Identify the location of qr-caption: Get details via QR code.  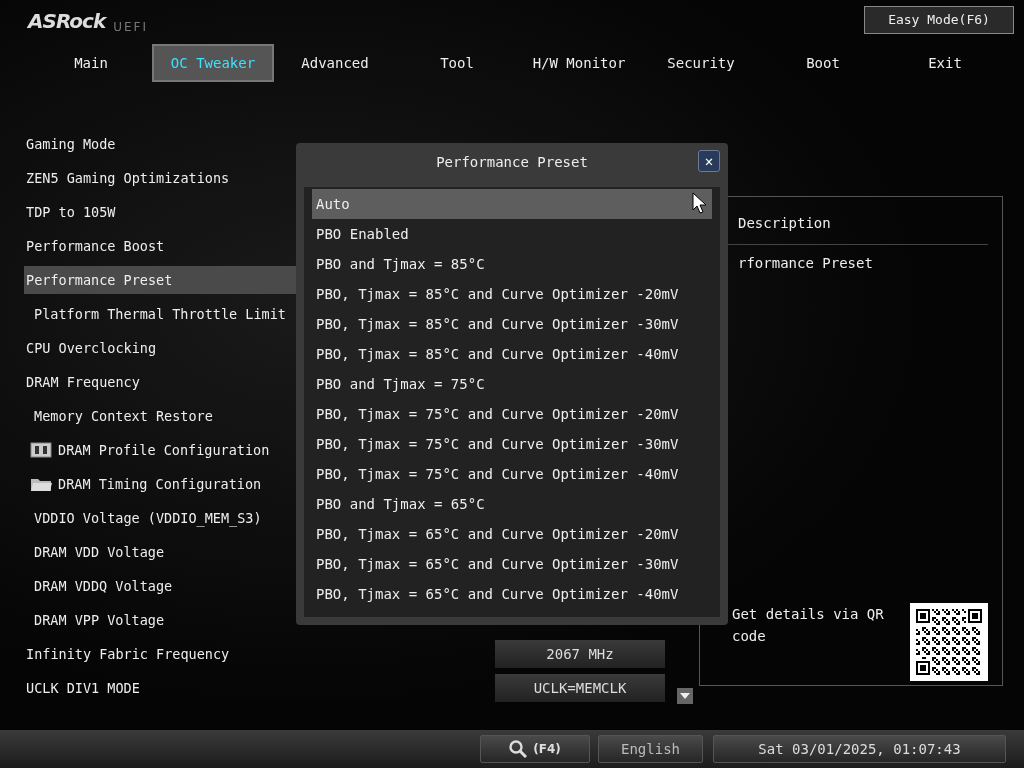
(807, 625).